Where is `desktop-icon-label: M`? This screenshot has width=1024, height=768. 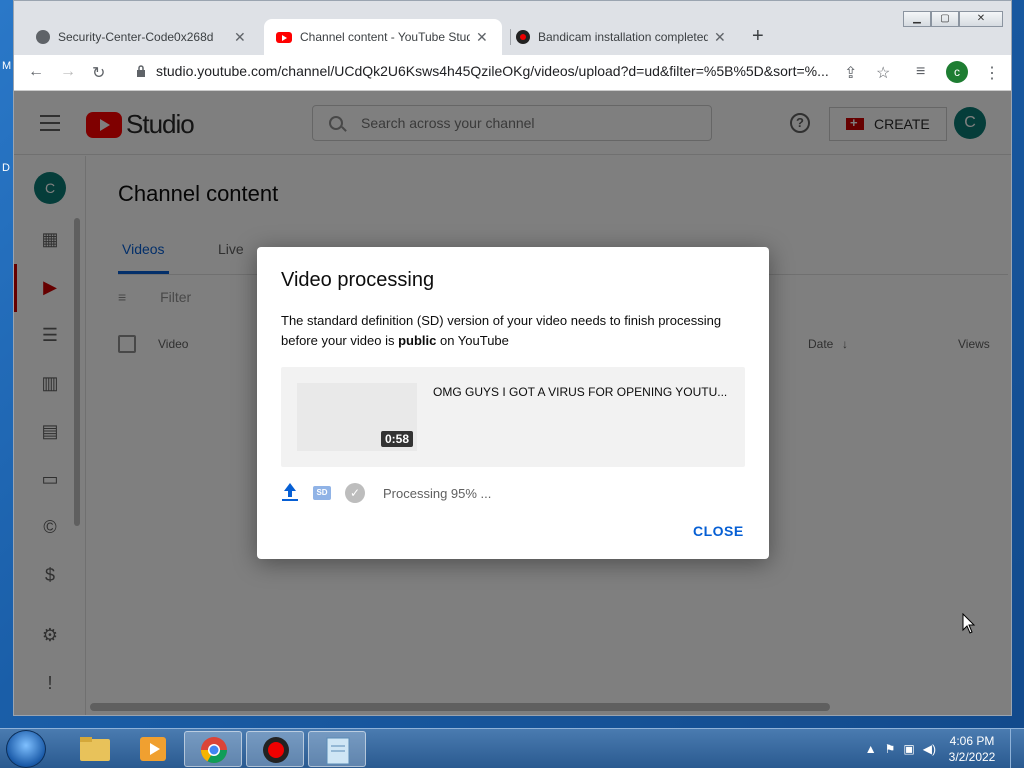
desktop-icon-label: M is located at coordinates (7, 66).